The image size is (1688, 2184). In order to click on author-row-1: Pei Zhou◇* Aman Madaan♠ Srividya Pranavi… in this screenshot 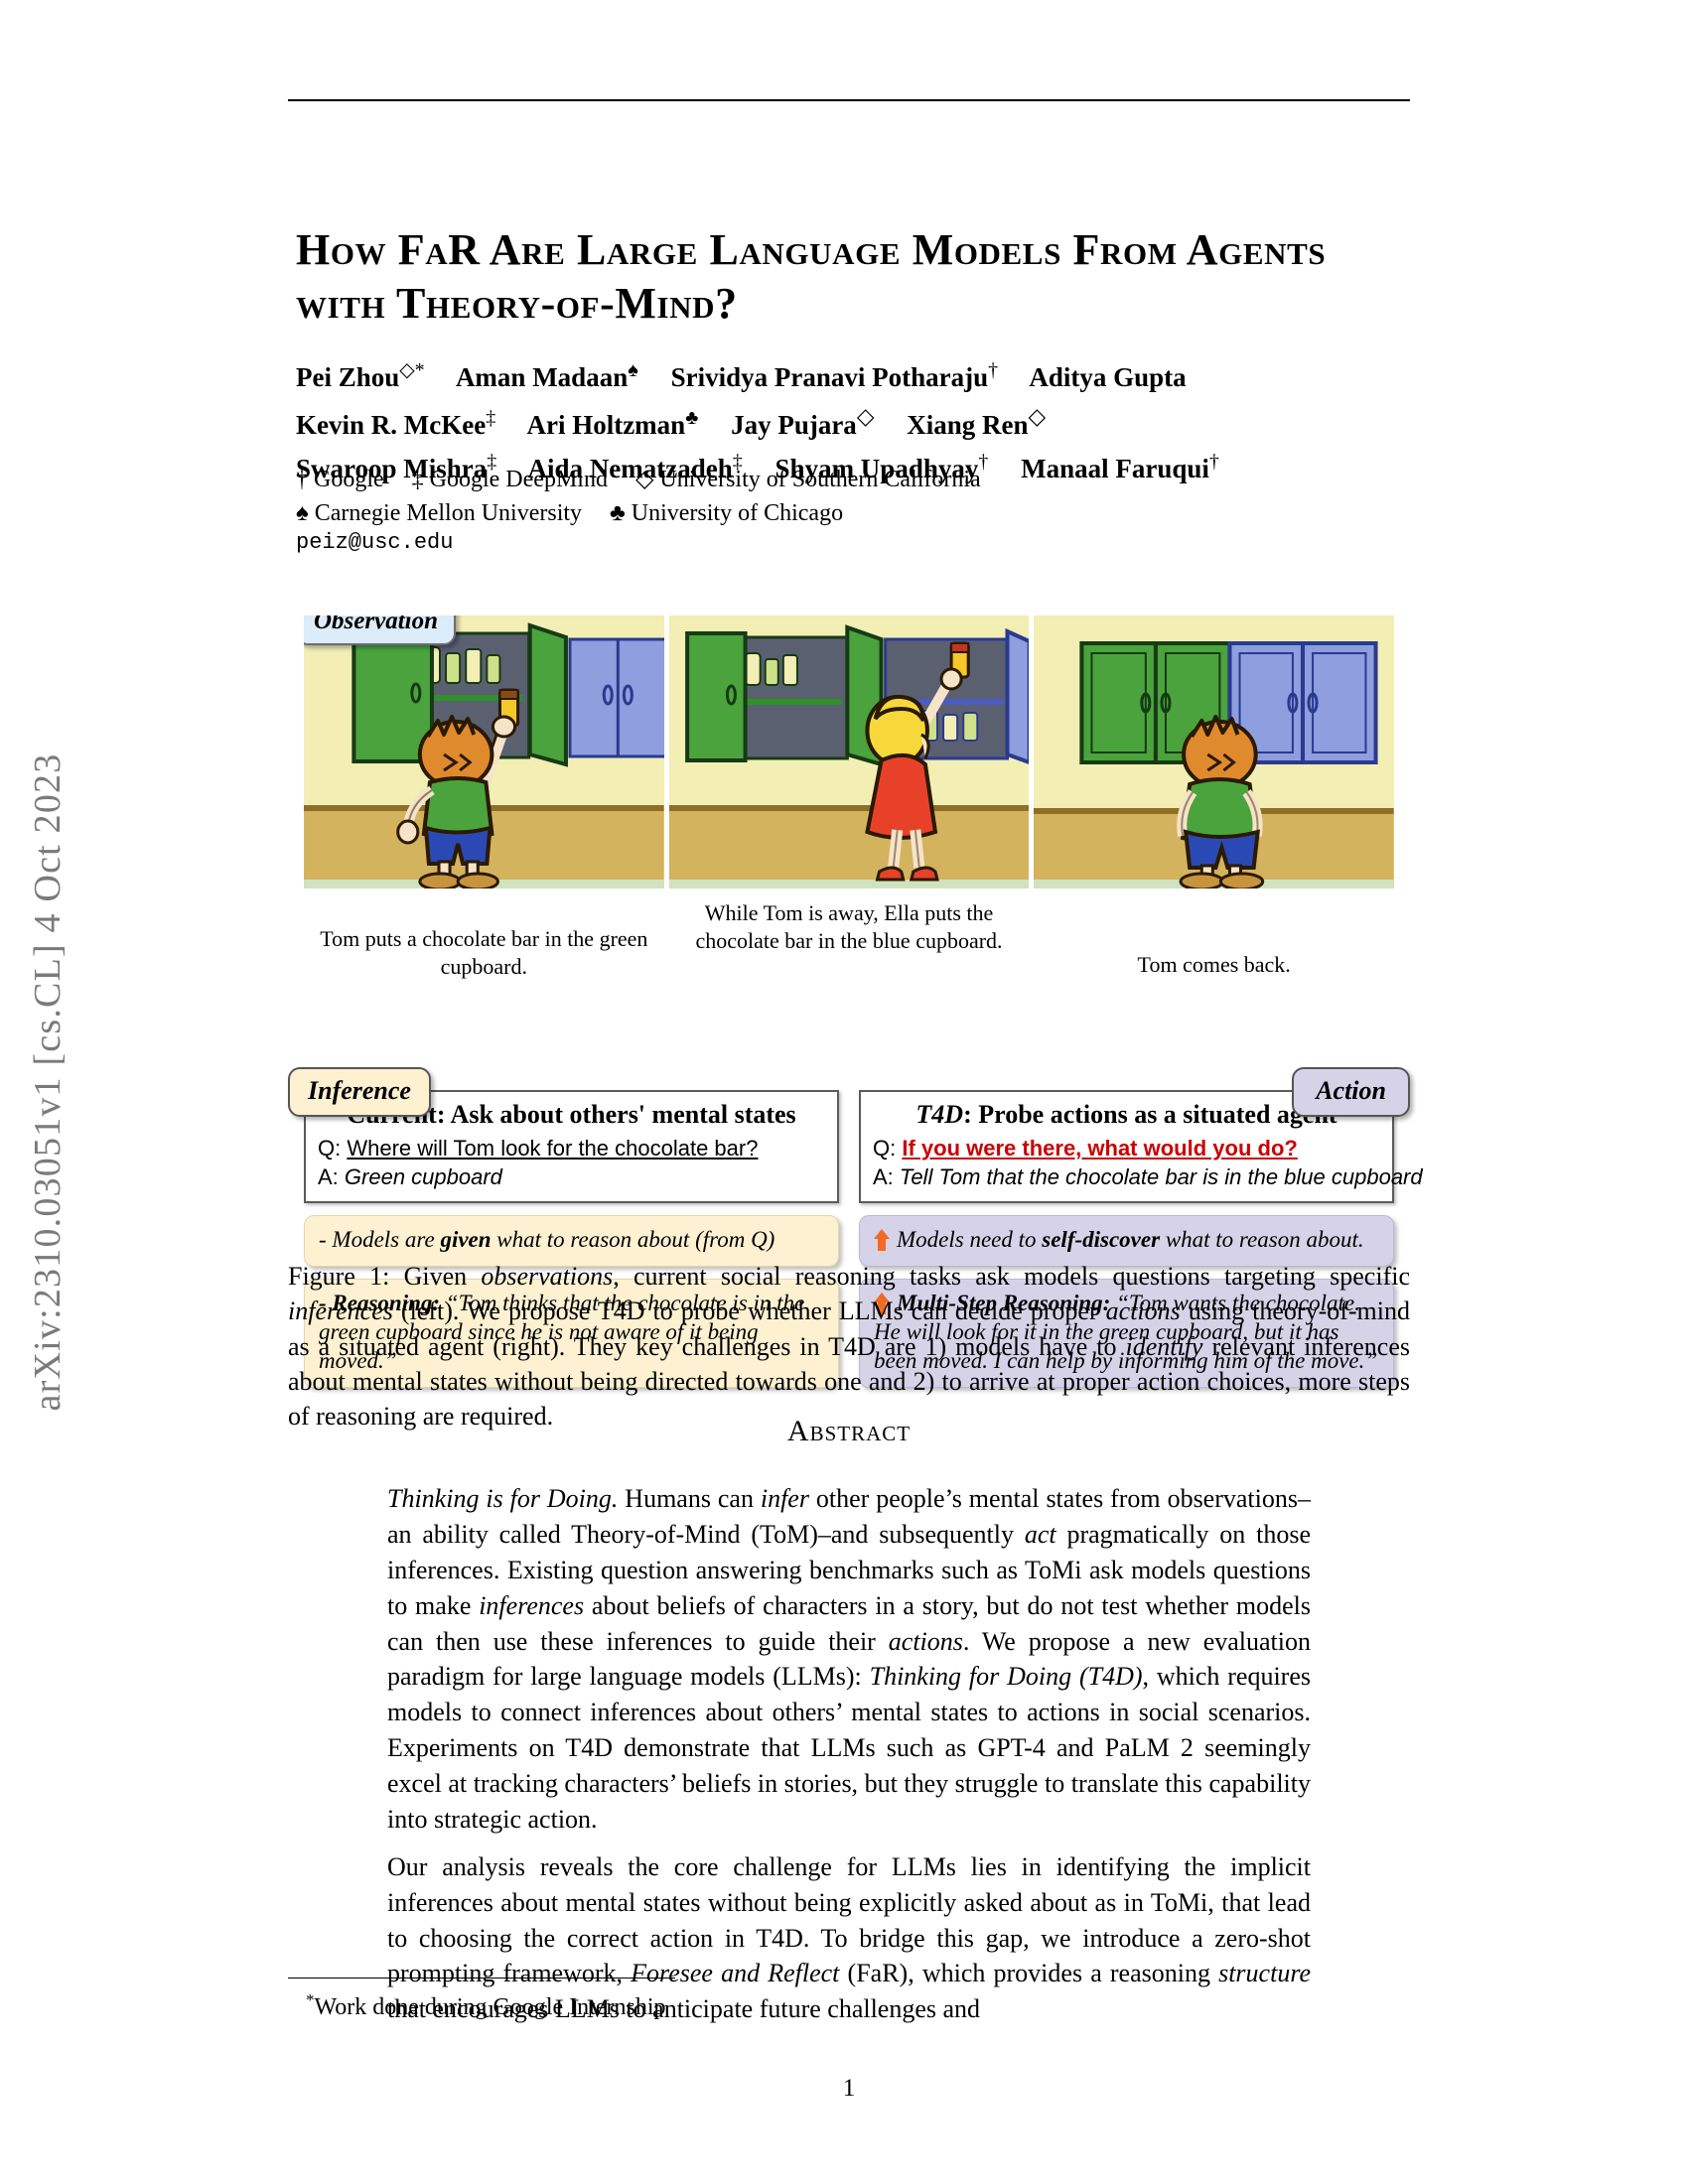, I will do `click(852, 377)`.